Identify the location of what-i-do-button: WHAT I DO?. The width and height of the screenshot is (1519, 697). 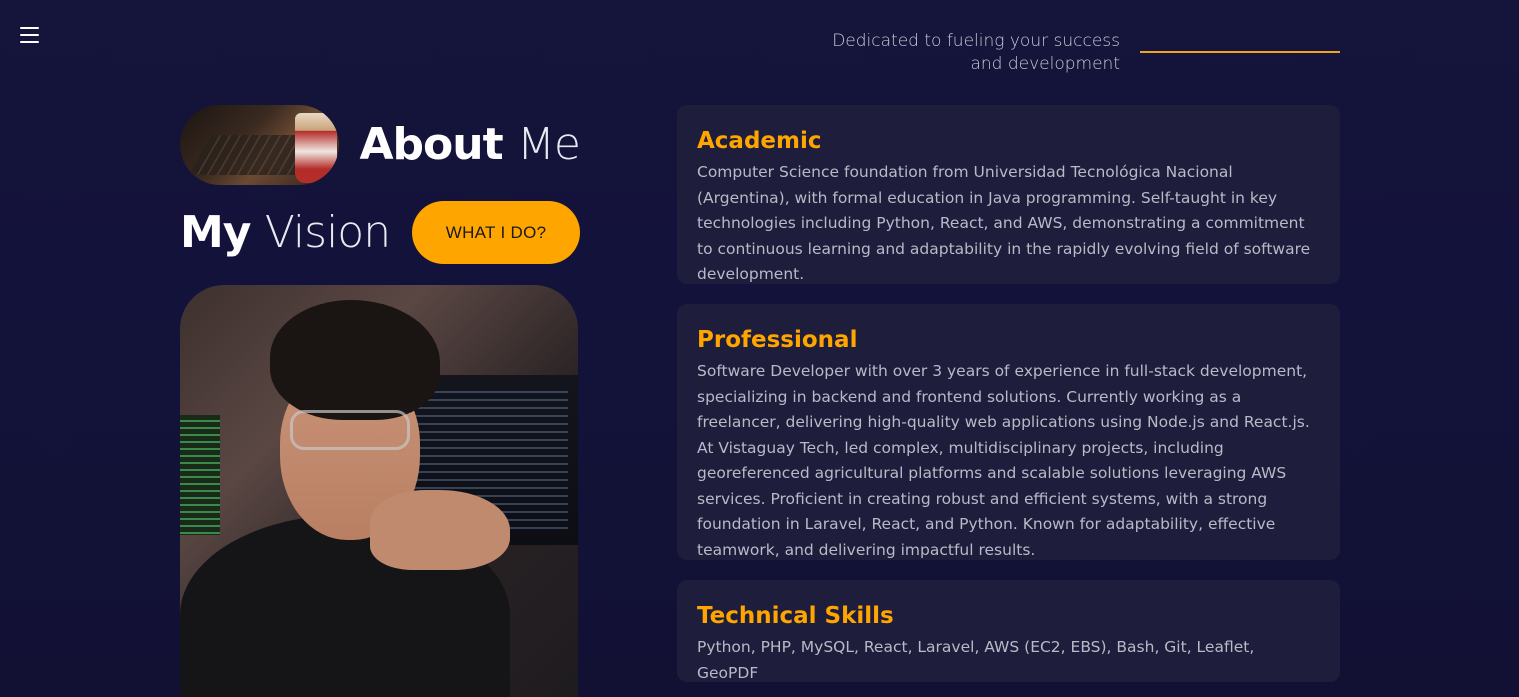
(496, 232).